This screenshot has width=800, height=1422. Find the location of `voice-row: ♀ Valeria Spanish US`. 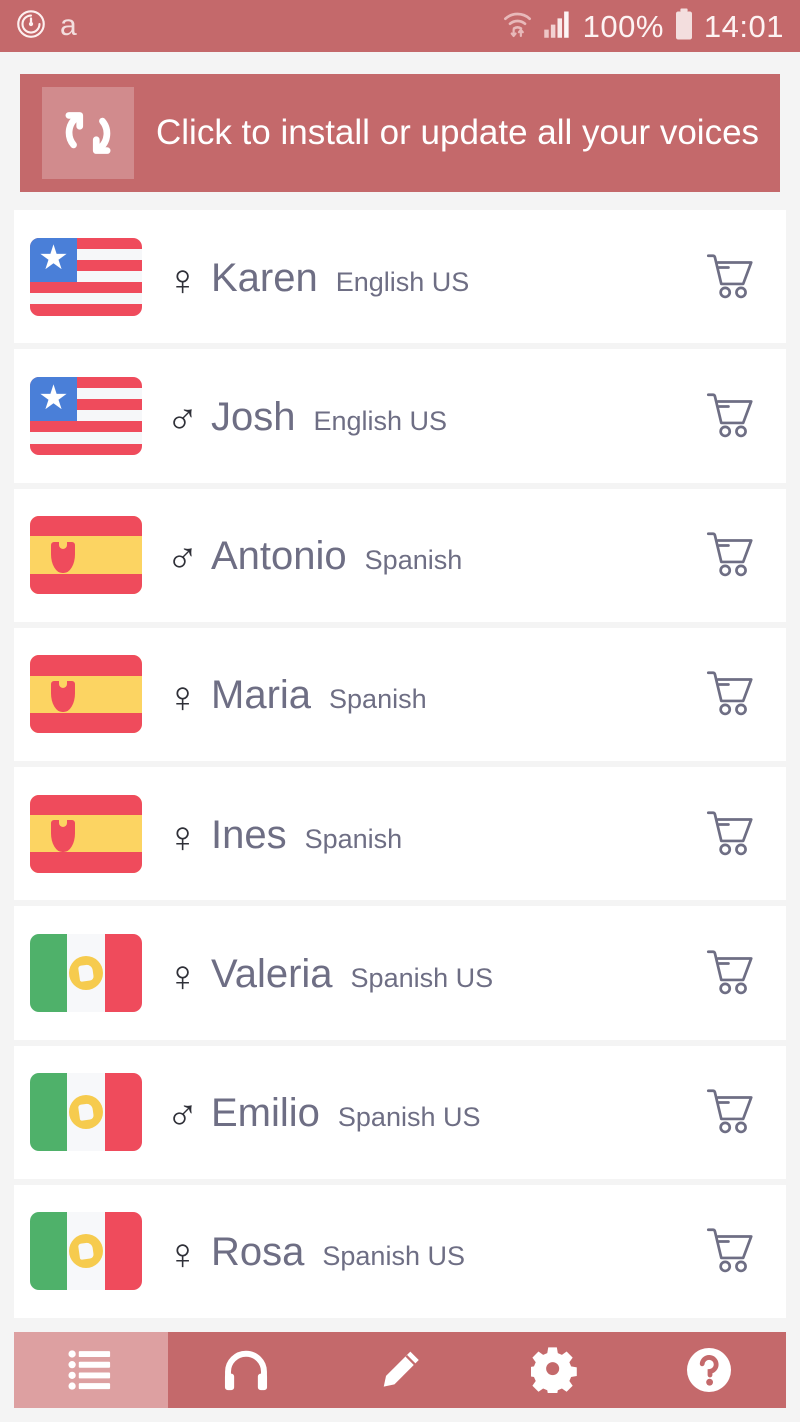

voice-row: ♀ Valeria Spanish US is located at coordinates (400, 973).